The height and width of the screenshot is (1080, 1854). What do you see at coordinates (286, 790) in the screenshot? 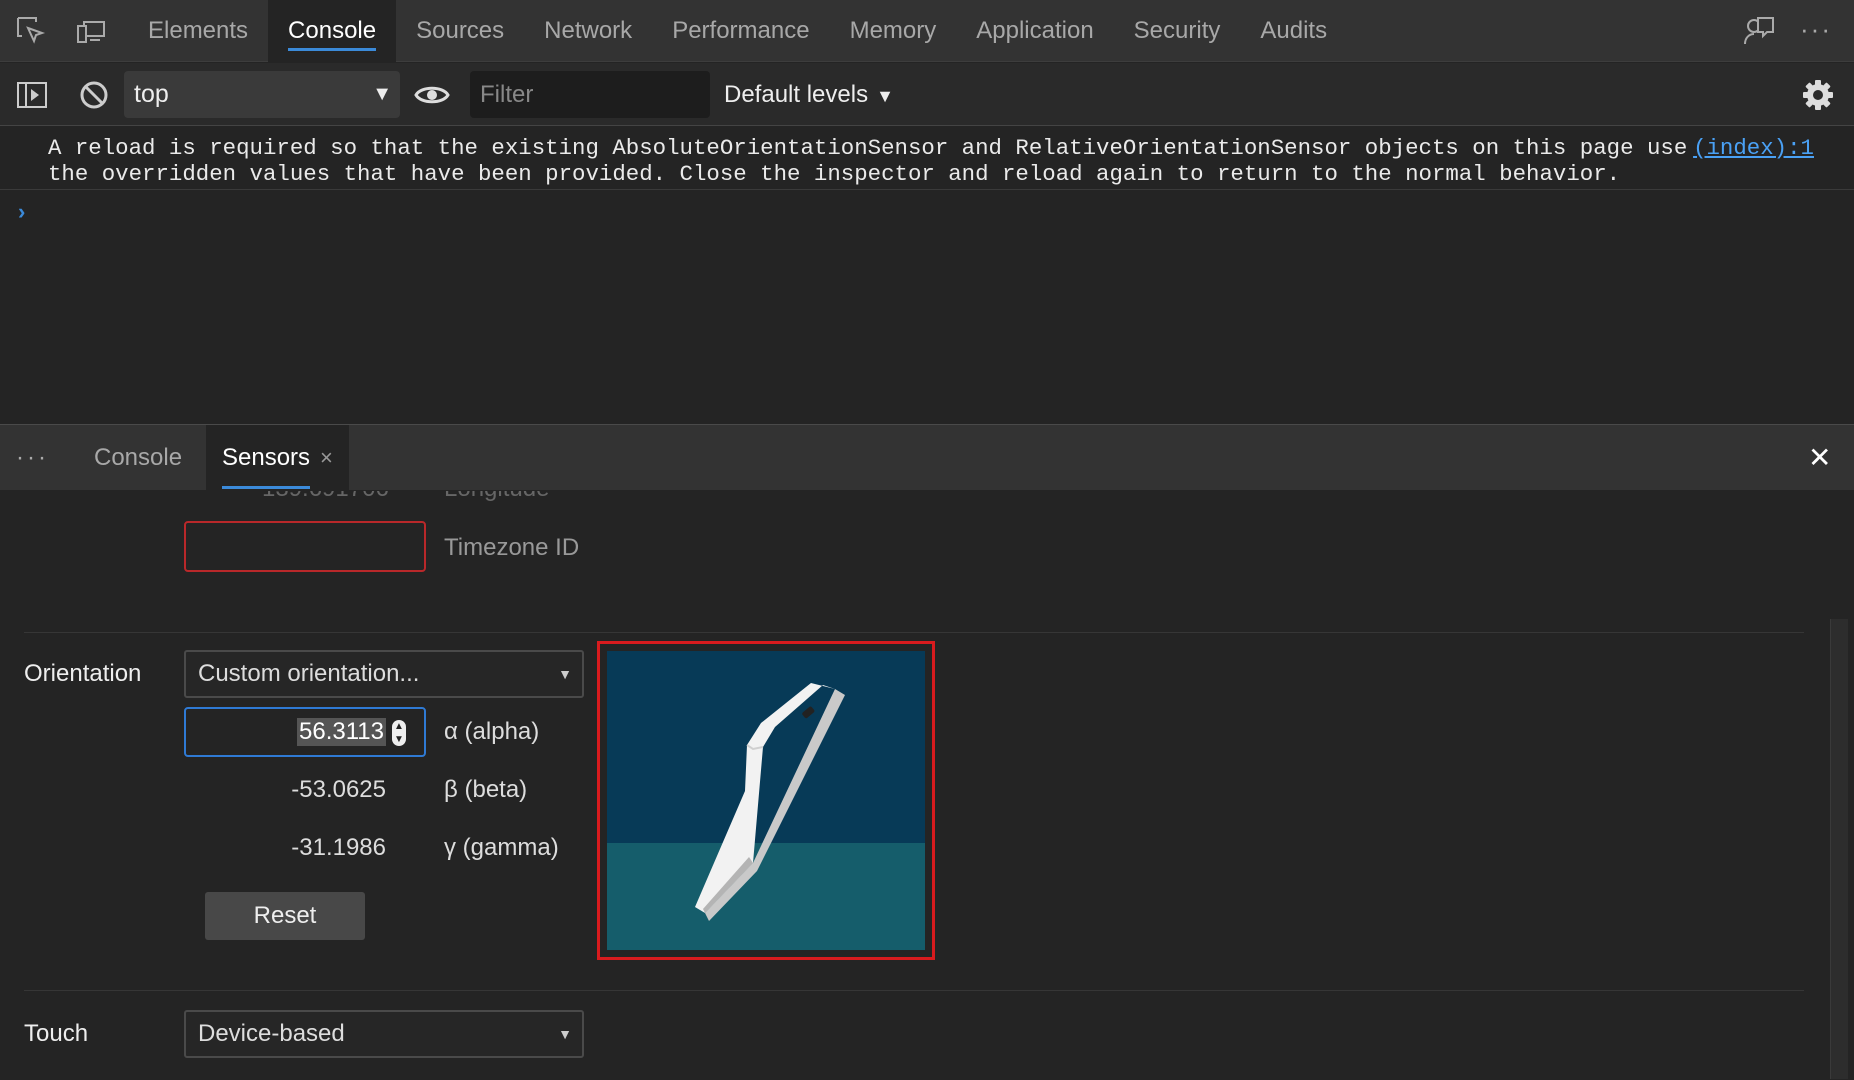
I see `beta-input: -53.0625` at bounding box center [286, 790].